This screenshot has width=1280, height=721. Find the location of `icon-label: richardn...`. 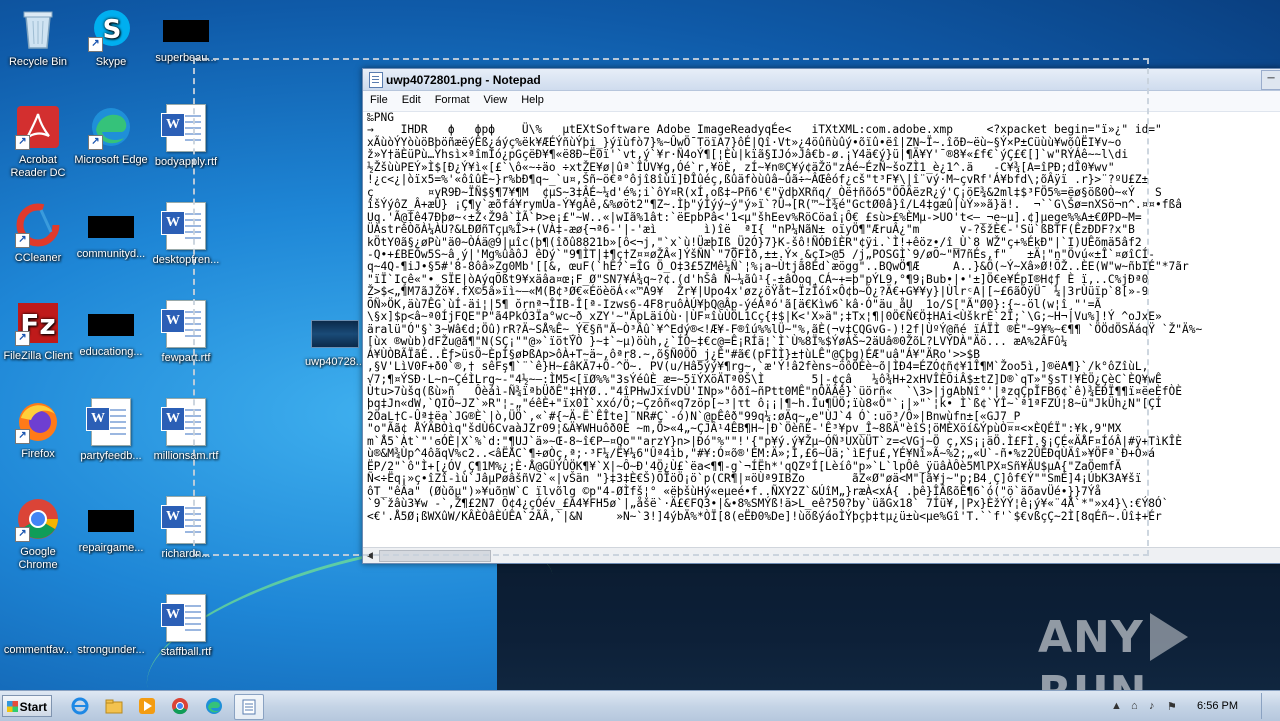

icon-label: richardn... is located at coordinates (186, 554).